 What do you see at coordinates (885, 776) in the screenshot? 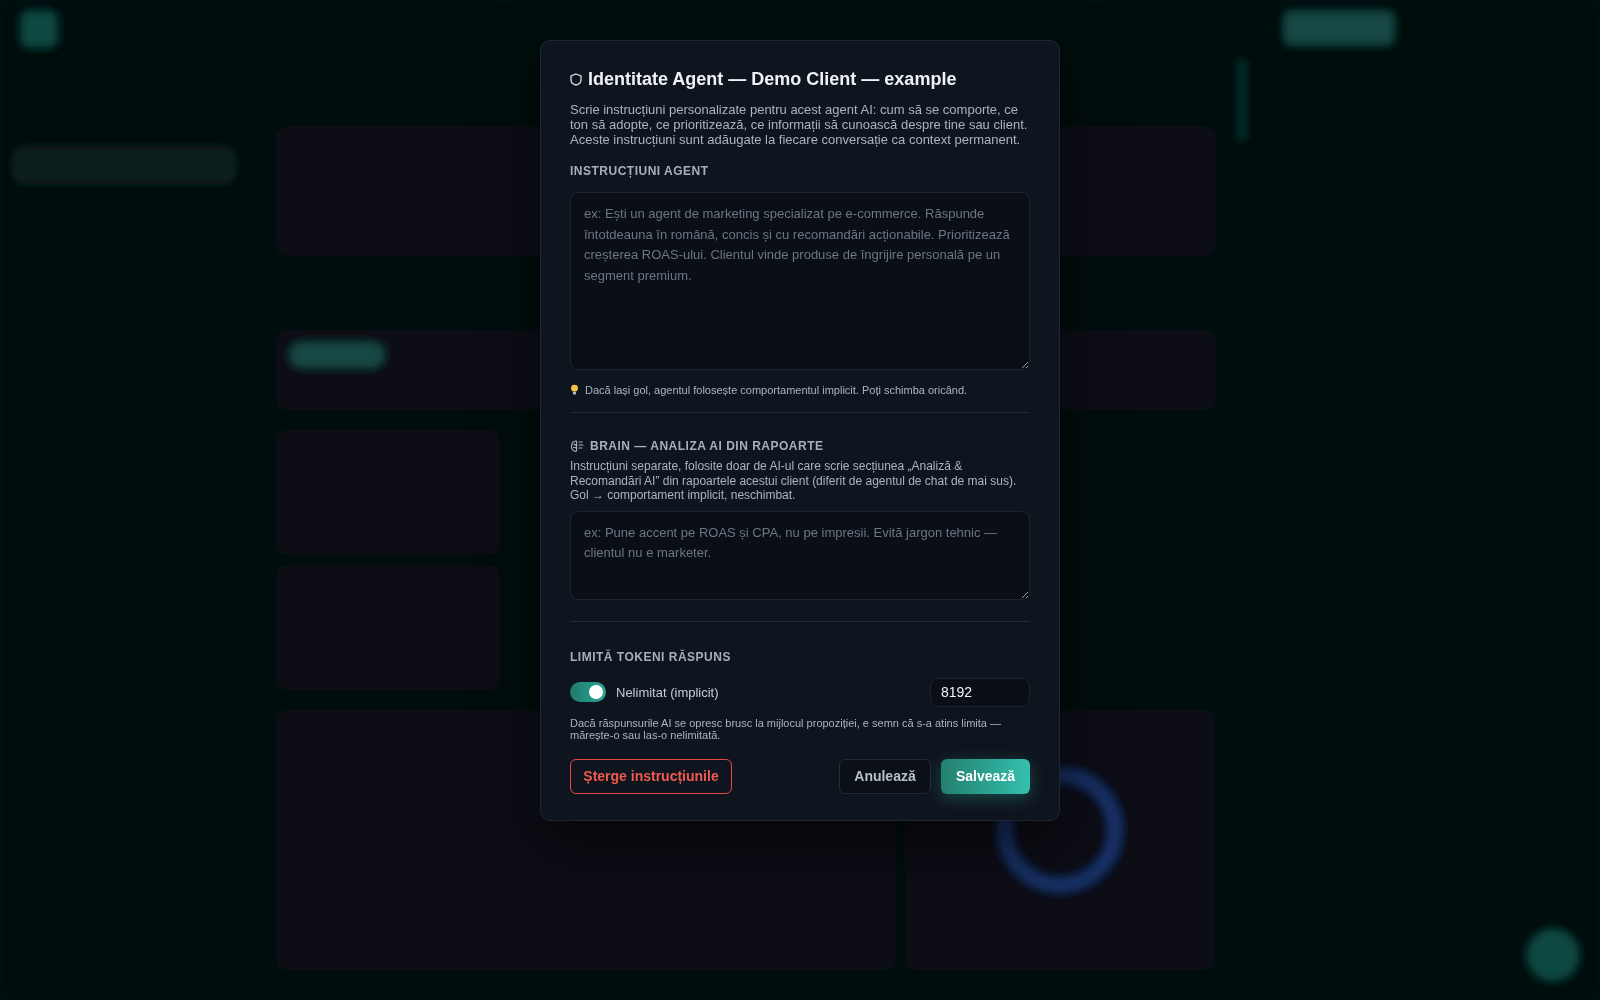
I see `cancel-button: Anulează` at bounding box center [885, 776].